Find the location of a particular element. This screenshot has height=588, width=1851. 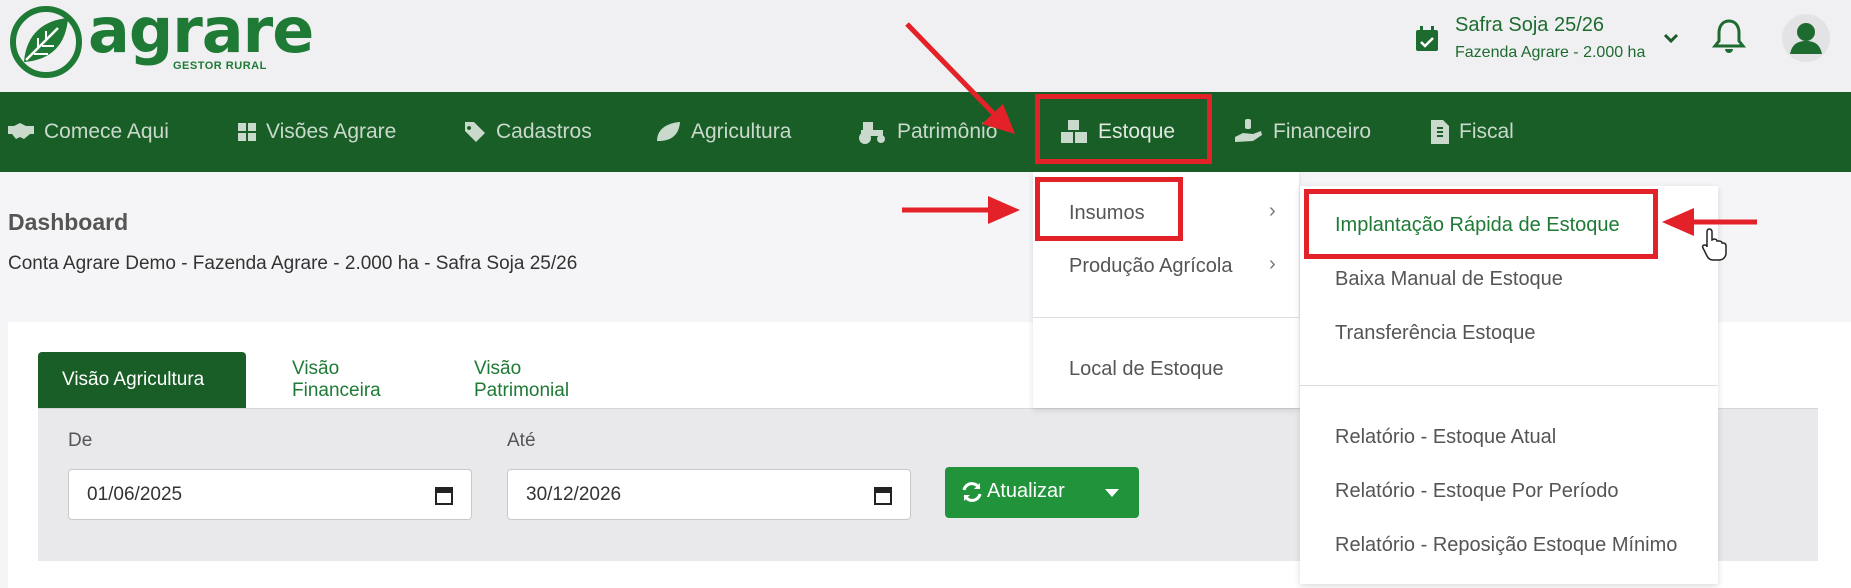

arrow-to-insumos is located at coordinates (961, 210).